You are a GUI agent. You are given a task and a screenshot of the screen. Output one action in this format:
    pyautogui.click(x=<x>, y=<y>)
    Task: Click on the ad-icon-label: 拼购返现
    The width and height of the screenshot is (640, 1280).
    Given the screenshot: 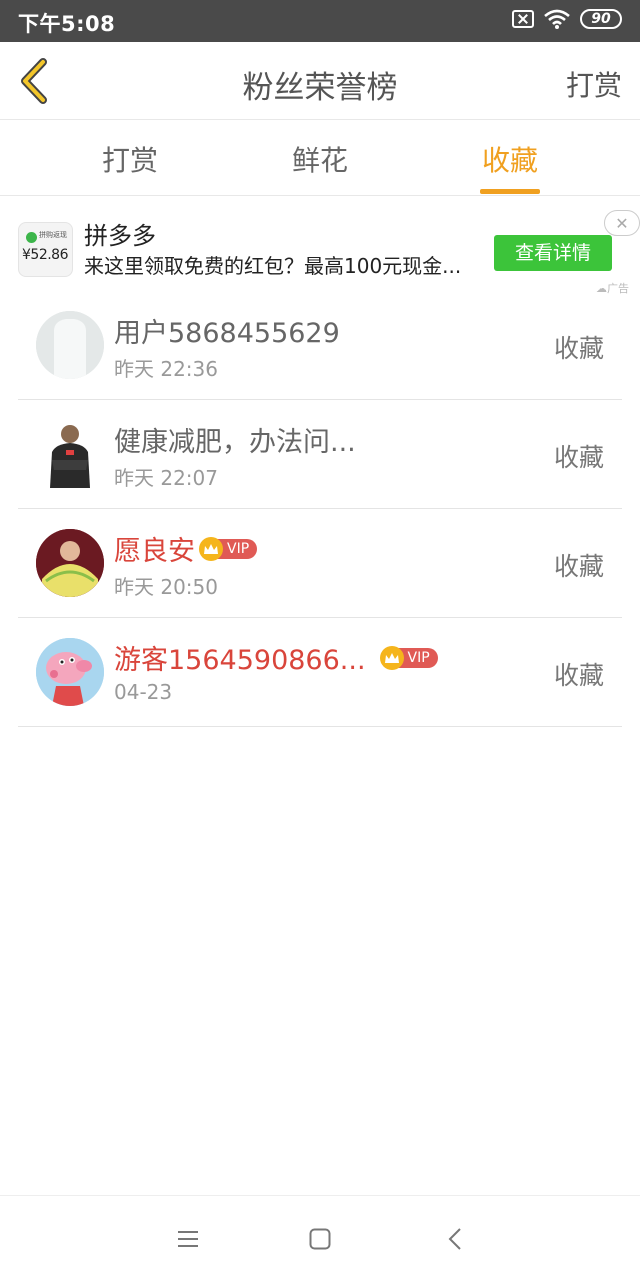 What is the action you would take?
    pyautogui.click(x=53, y=235)
    